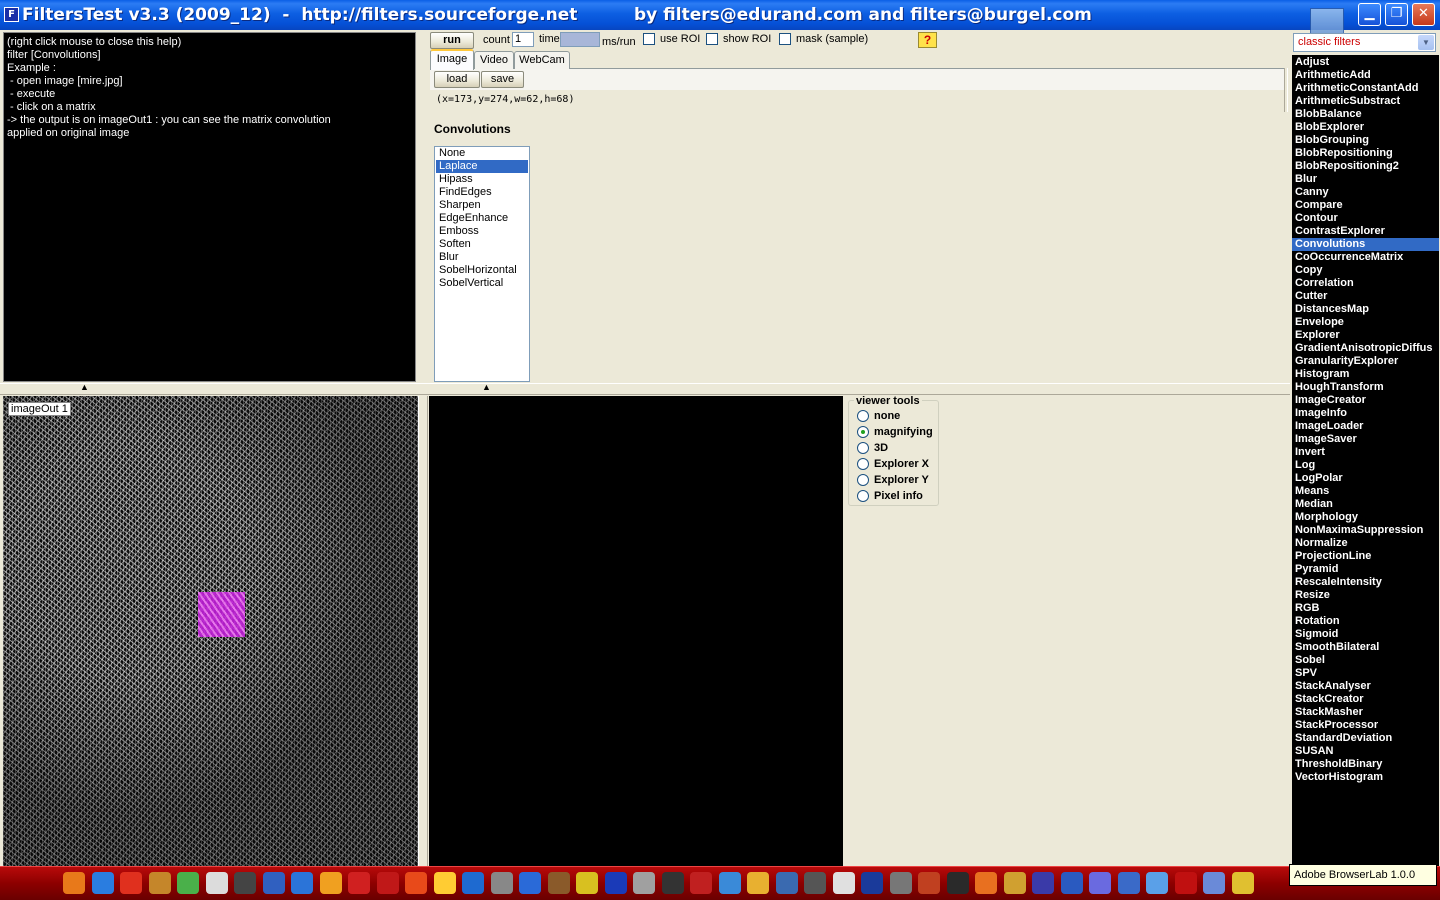  I want to click on horizontal-splitter: ▲ ▲, so click(645, 388).